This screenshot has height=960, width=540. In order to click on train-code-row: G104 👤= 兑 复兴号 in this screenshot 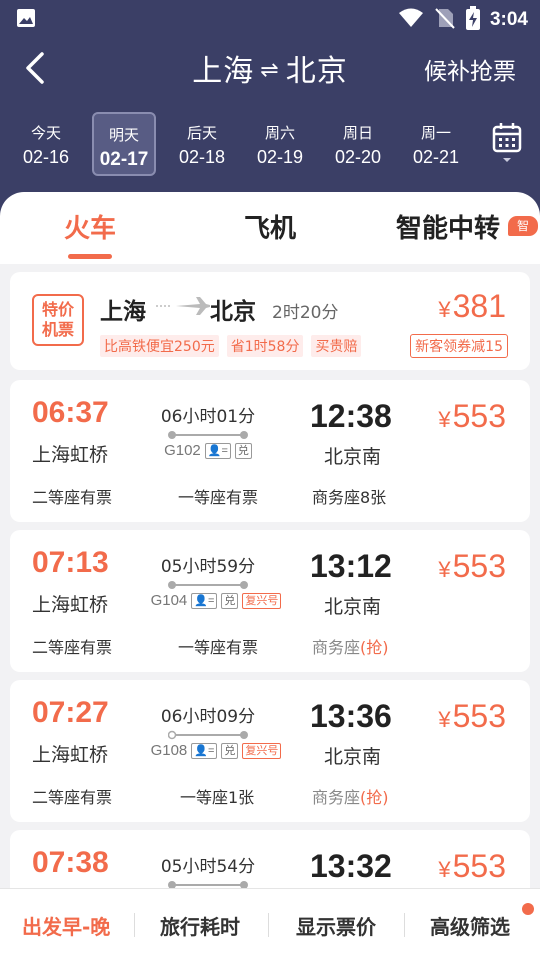, I will do `click(216, 600)`.